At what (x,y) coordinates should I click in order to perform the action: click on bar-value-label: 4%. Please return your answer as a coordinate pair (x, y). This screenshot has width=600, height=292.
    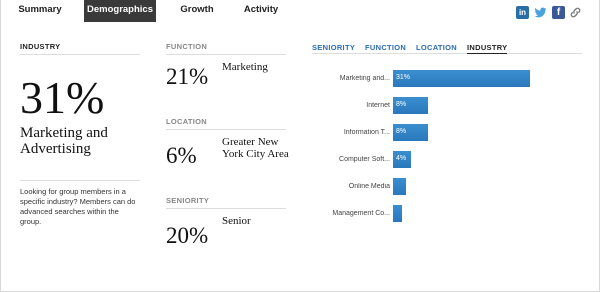
    Looking at the image, I should click on (401, 158).